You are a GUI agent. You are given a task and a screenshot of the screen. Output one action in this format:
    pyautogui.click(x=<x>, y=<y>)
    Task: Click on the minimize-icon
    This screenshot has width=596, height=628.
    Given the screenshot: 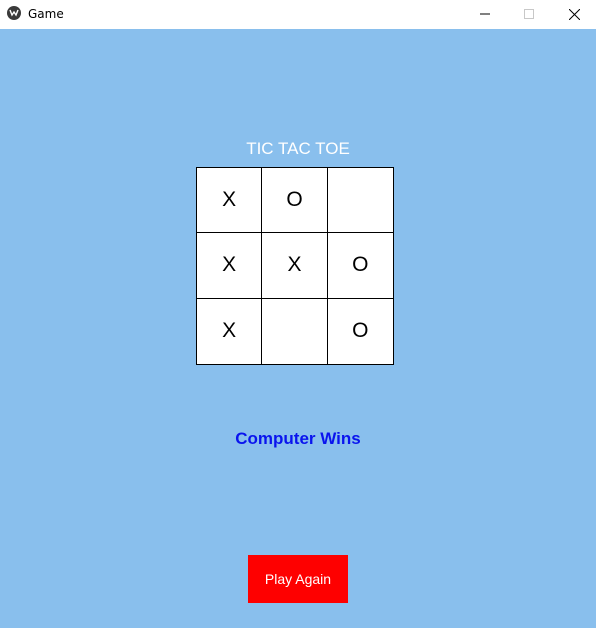 What is the action you would take?
    pyautogui.click(x=485, y=14)
    